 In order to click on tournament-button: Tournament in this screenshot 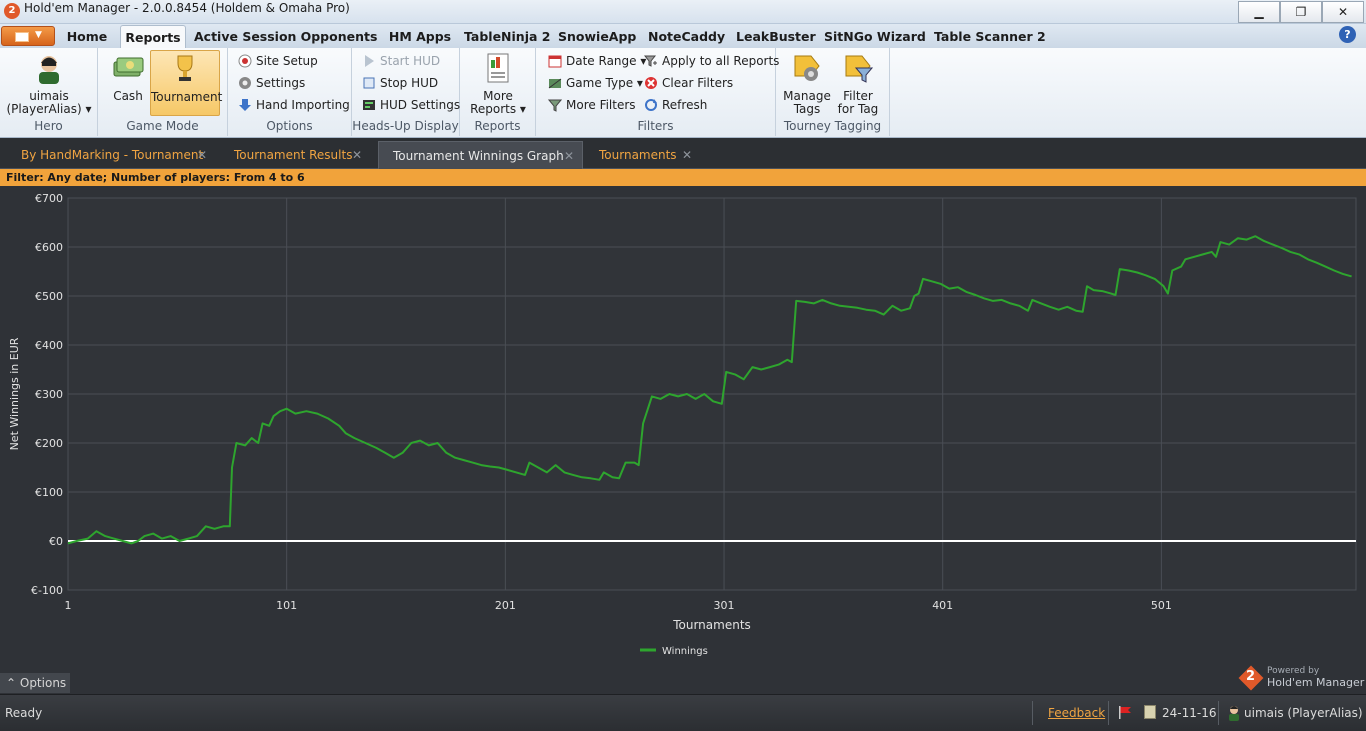, I will do `click(186, 83)`.